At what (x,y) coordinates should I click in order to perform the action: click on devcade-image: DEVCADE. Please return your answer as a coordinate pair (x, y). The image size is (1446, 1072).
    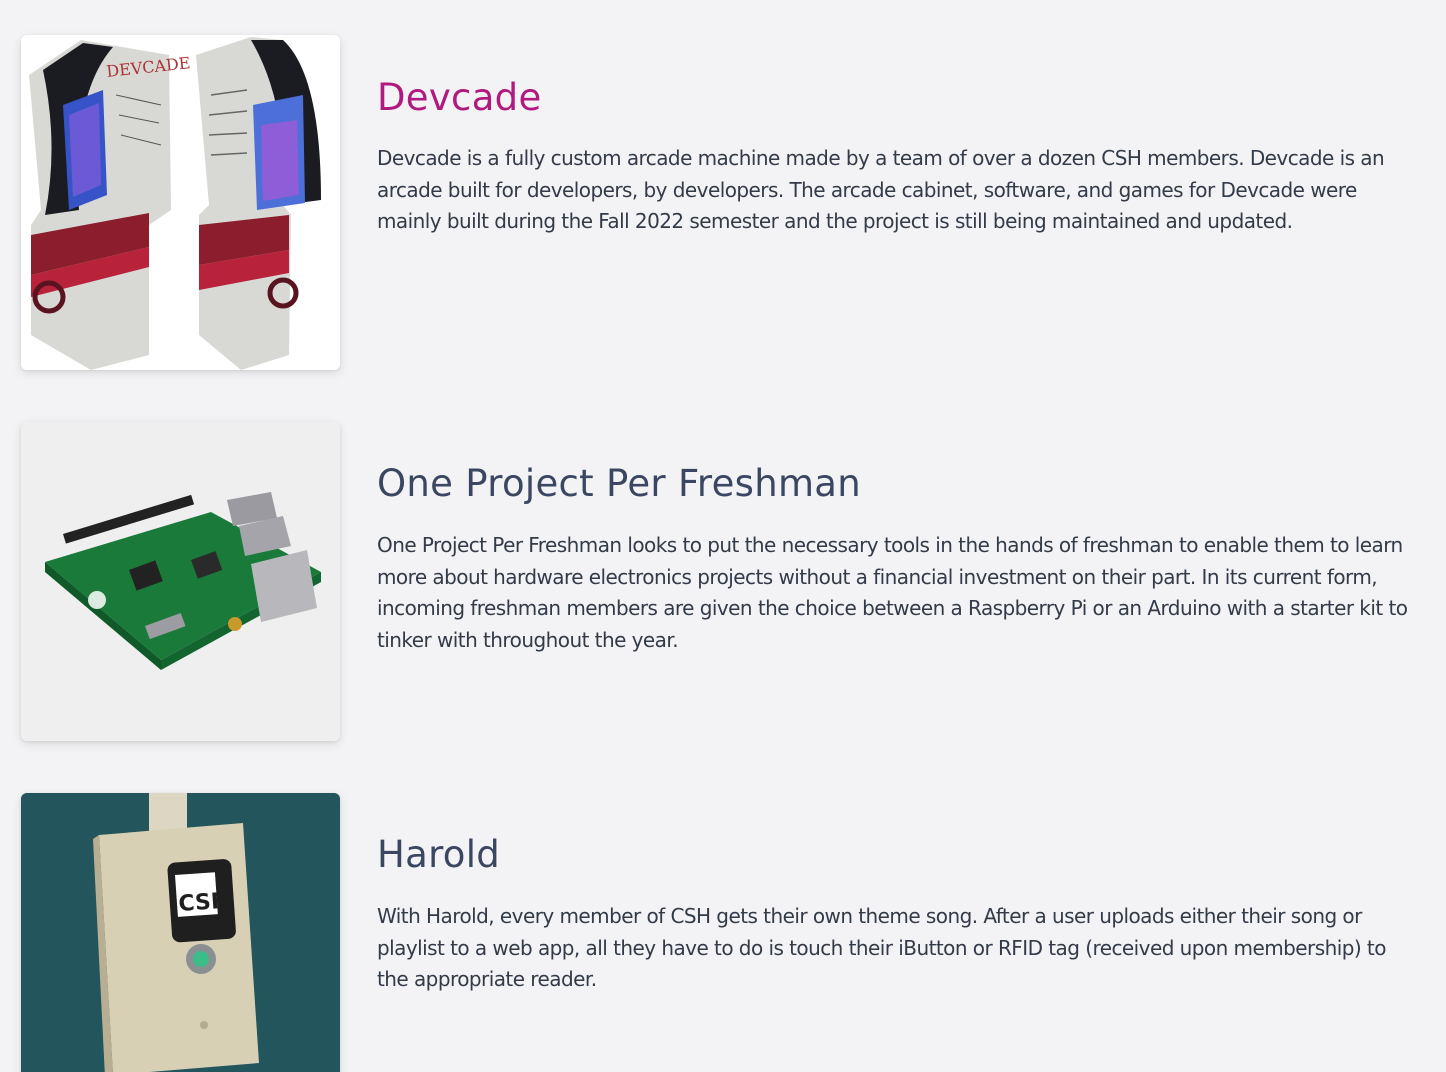
    Looking at the image, I should click on (180, 202).